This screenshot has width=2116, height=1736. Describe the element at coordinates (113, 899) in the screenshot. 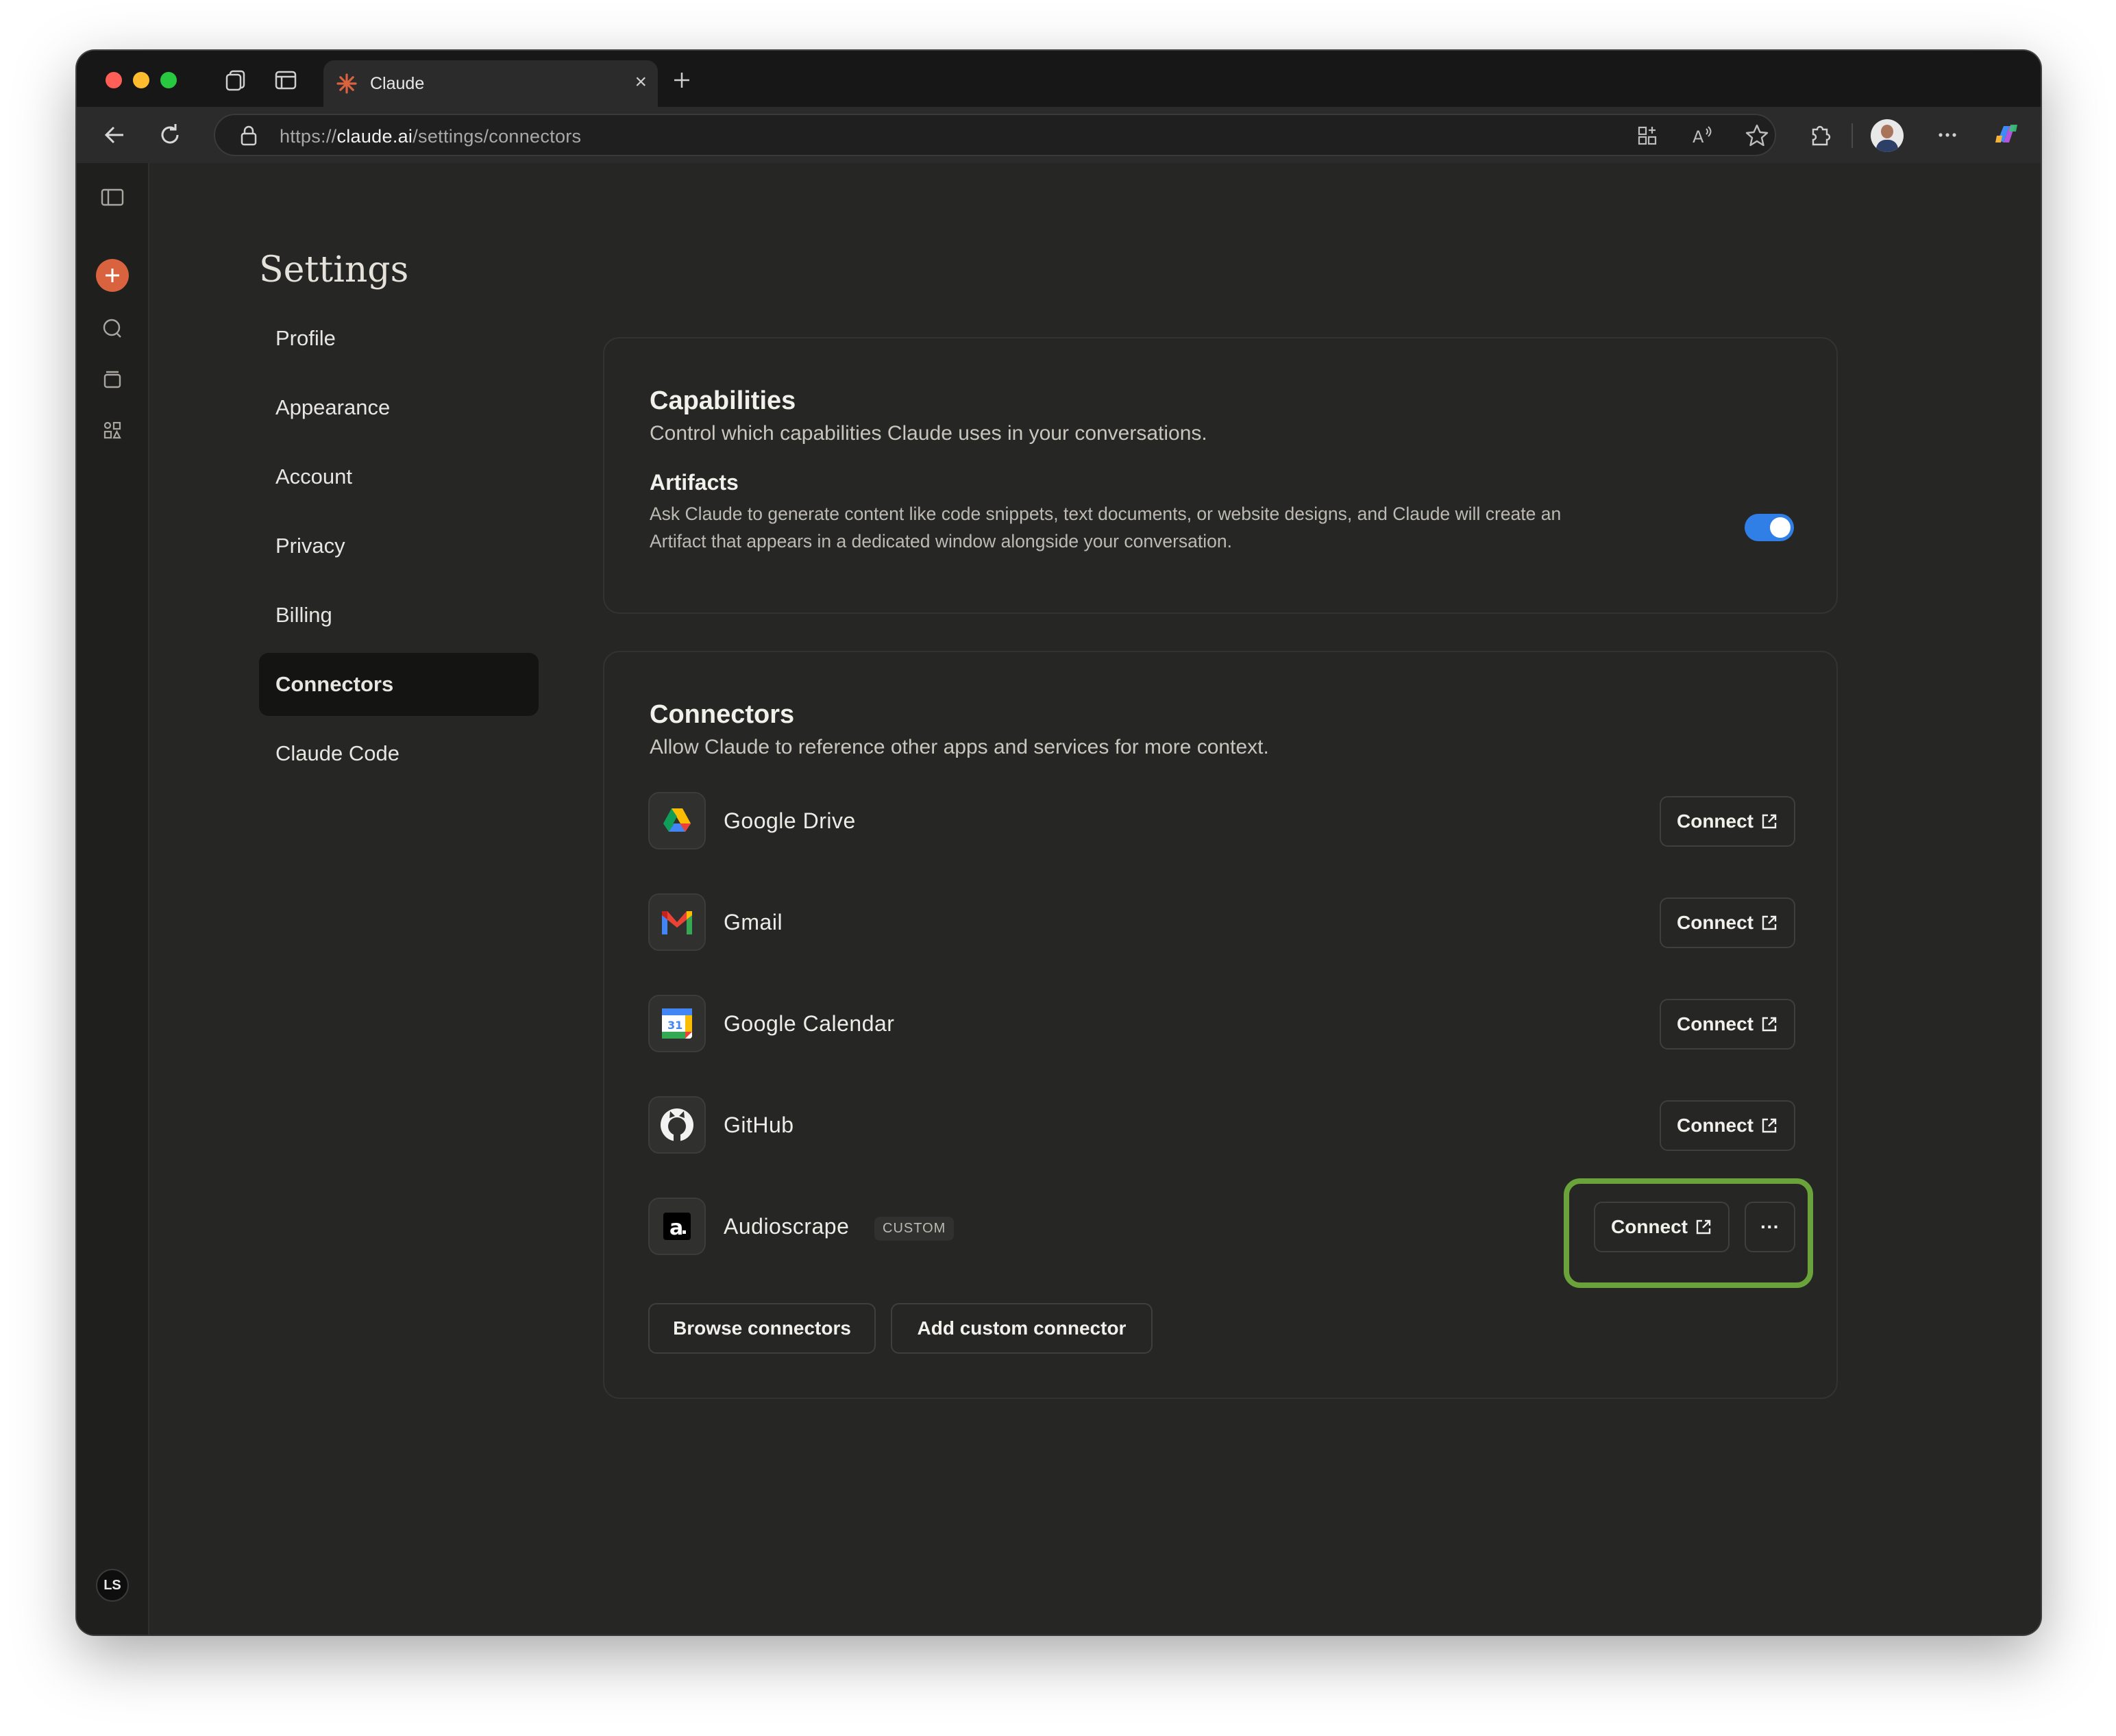

I see `left-rail: LS` at that location.